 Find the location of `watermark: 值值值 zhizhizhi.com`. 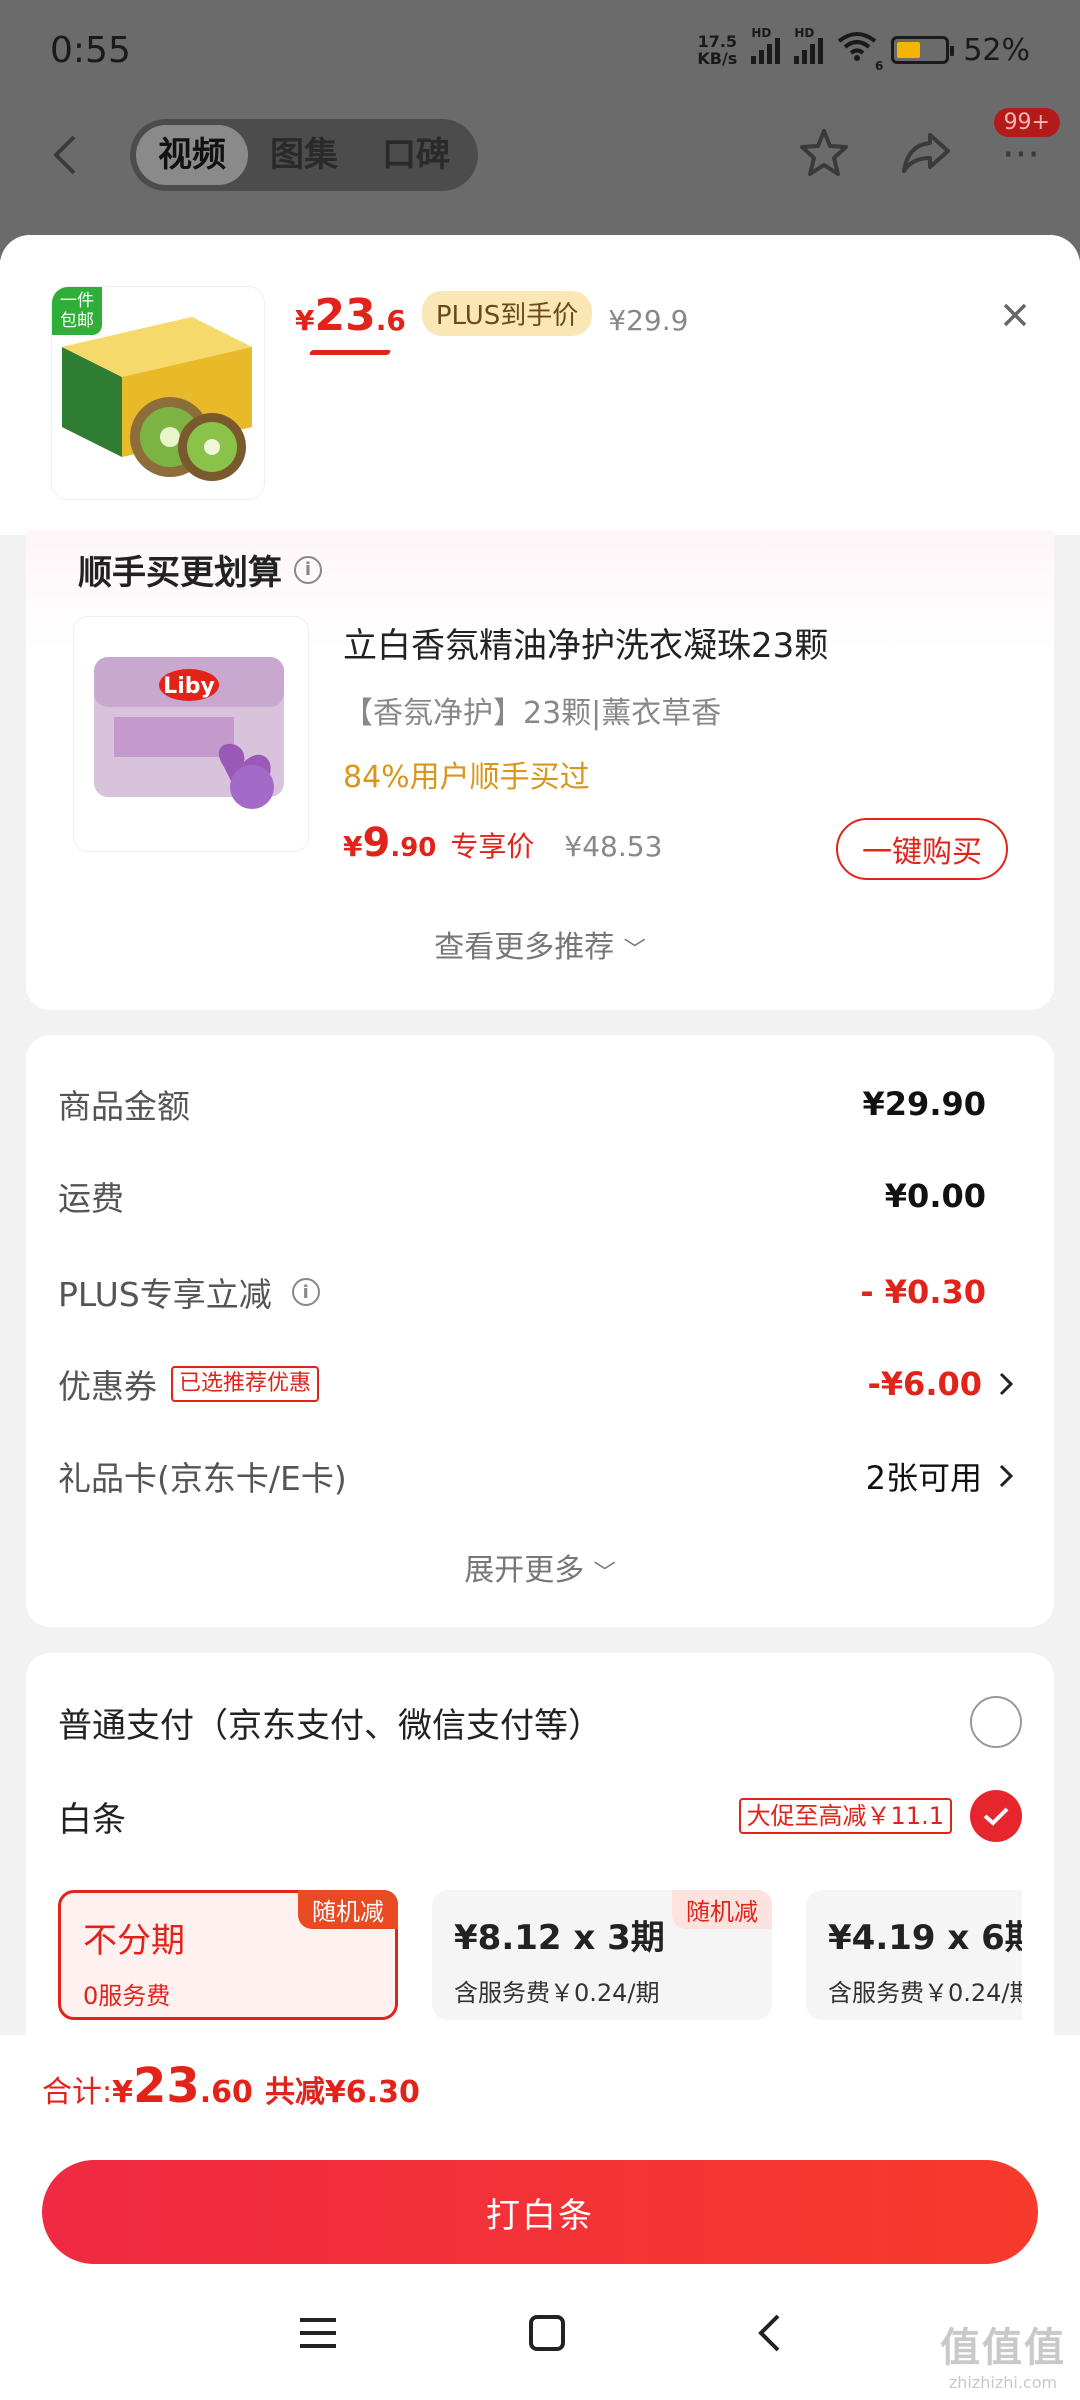

watermark: 值值值 zhizhizhi.com is located at coordinates (1003, 2358).